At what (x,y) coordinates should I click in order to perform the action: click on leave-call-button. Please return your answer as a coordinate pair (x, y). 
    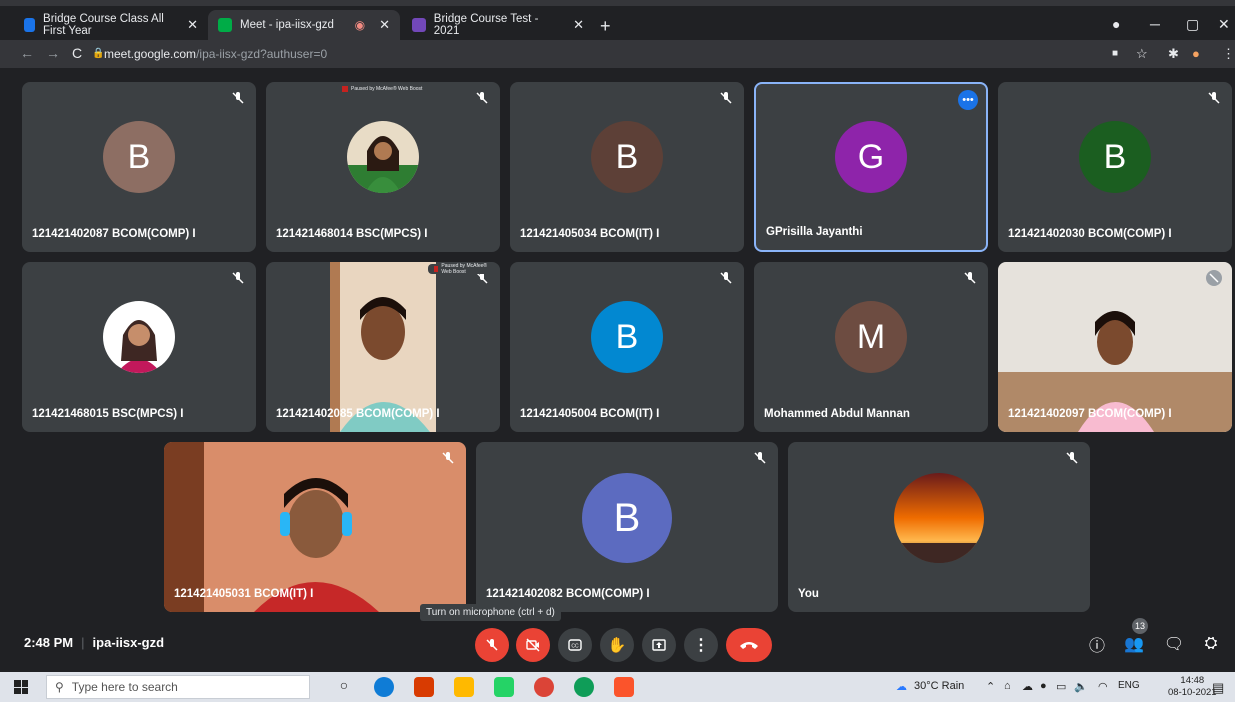
    Looking at the image, I should click on (749, 645).